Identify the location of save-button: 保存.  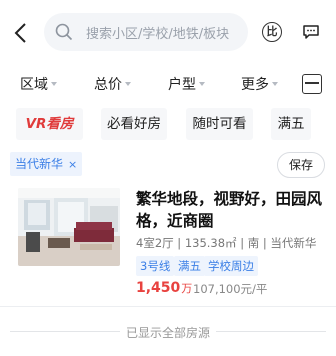
(301, 165).